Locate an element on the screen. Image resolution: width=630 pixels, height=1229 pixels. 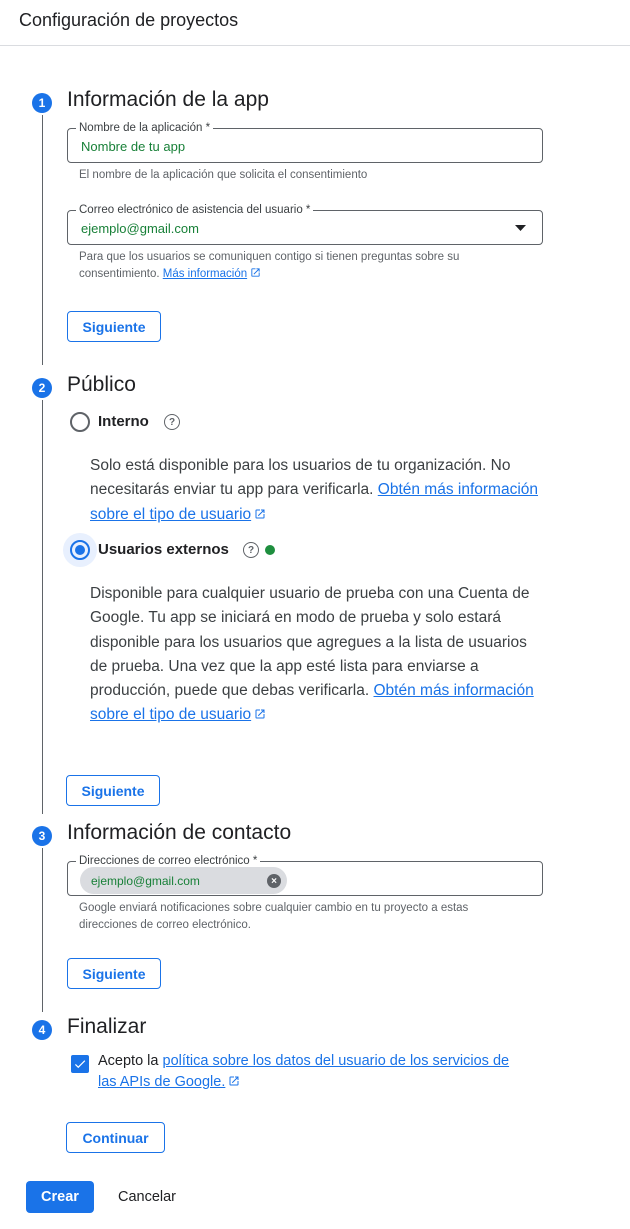
clear-chip-icon: × is located at coordinates (274, 881).